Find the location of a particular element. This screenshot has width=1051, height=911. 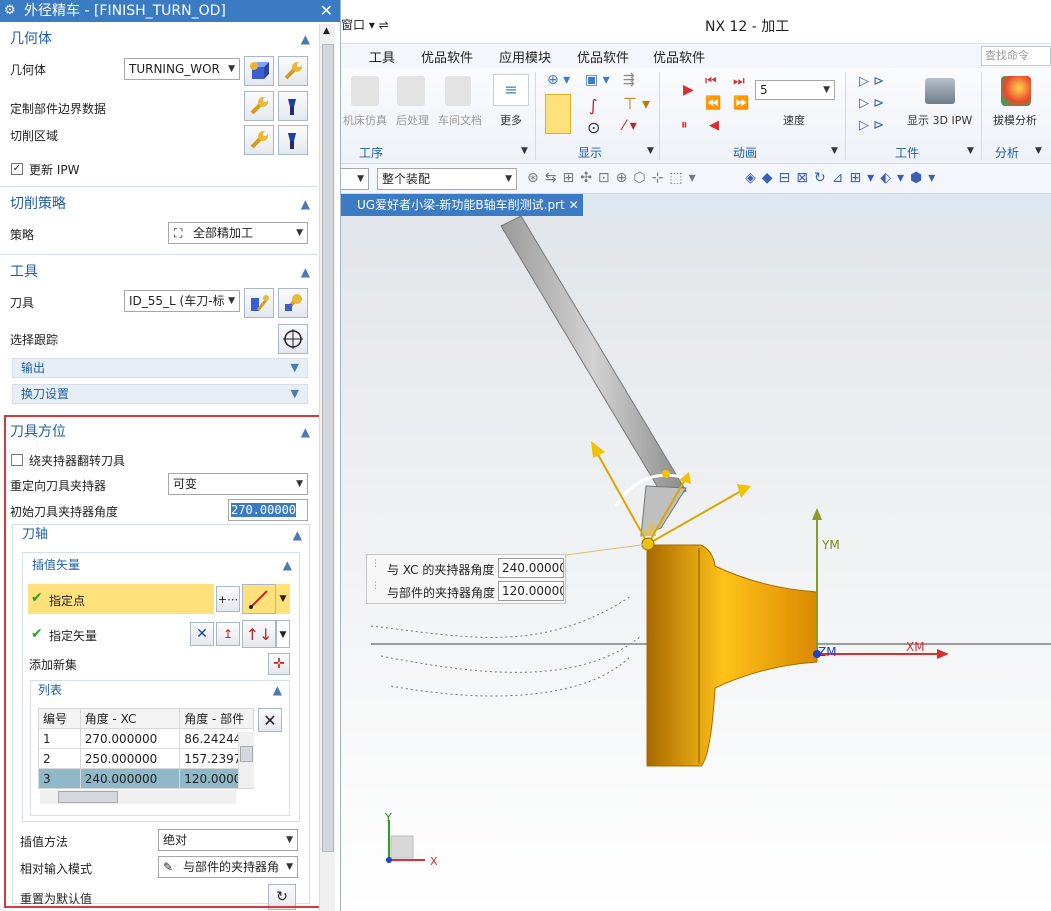

close-tab-icon: ✕ is located at coordinates (574, 205).